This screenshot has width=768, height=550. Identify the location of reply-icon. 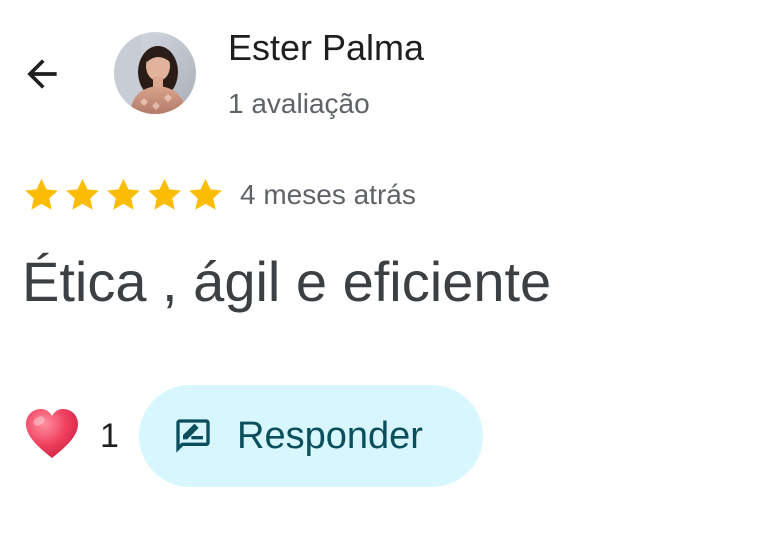
(193, 436).